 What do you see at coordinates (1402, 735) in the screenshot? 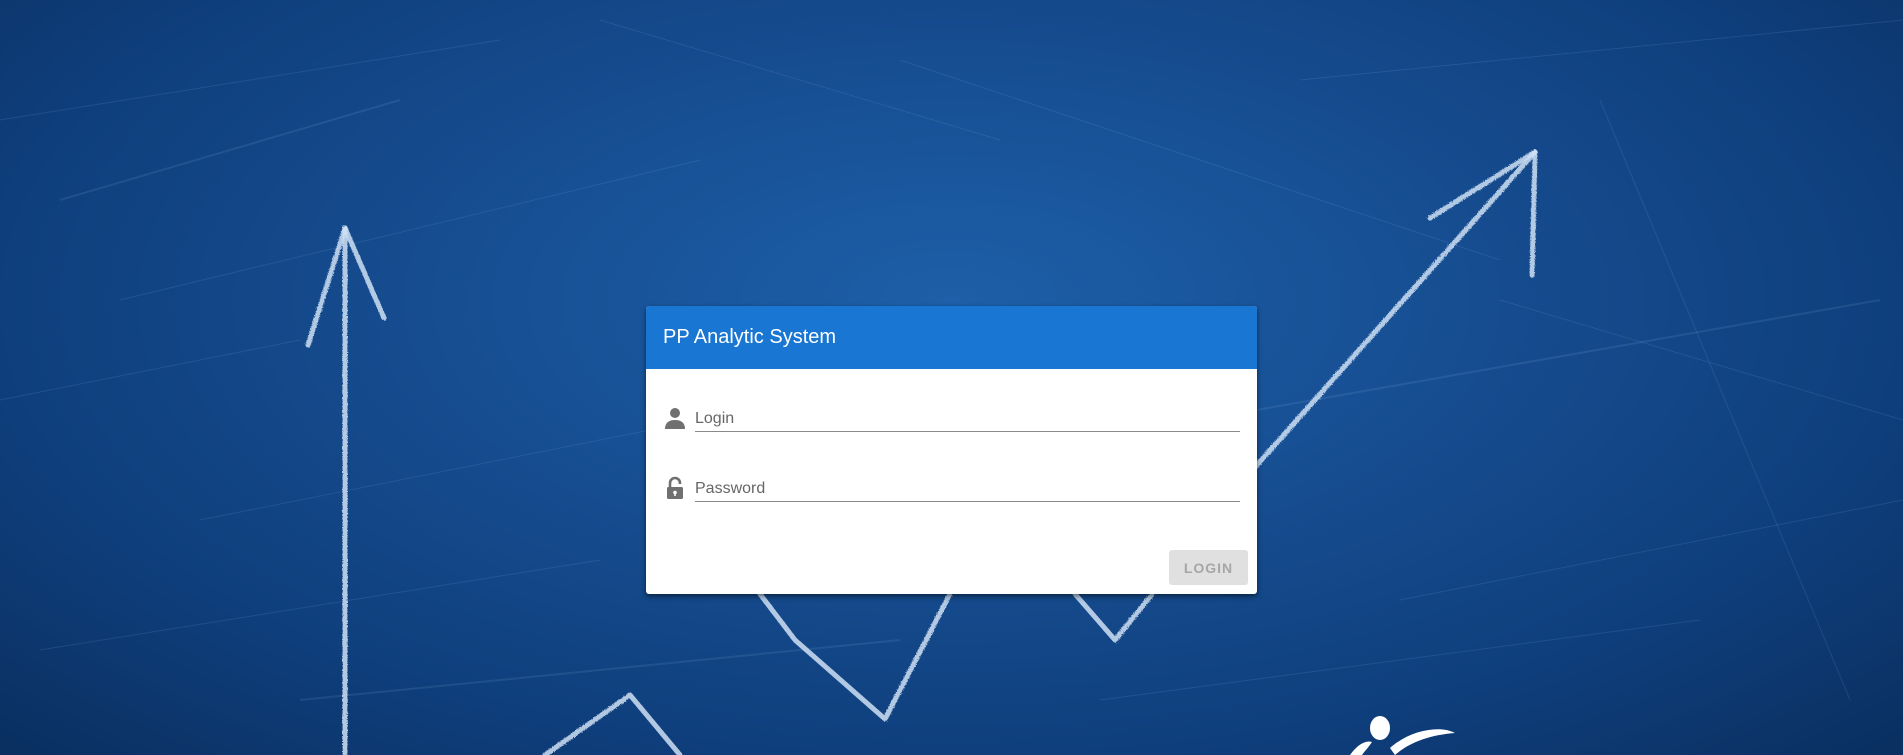
I see `logo-mark` at bounding box center [1402, 735].